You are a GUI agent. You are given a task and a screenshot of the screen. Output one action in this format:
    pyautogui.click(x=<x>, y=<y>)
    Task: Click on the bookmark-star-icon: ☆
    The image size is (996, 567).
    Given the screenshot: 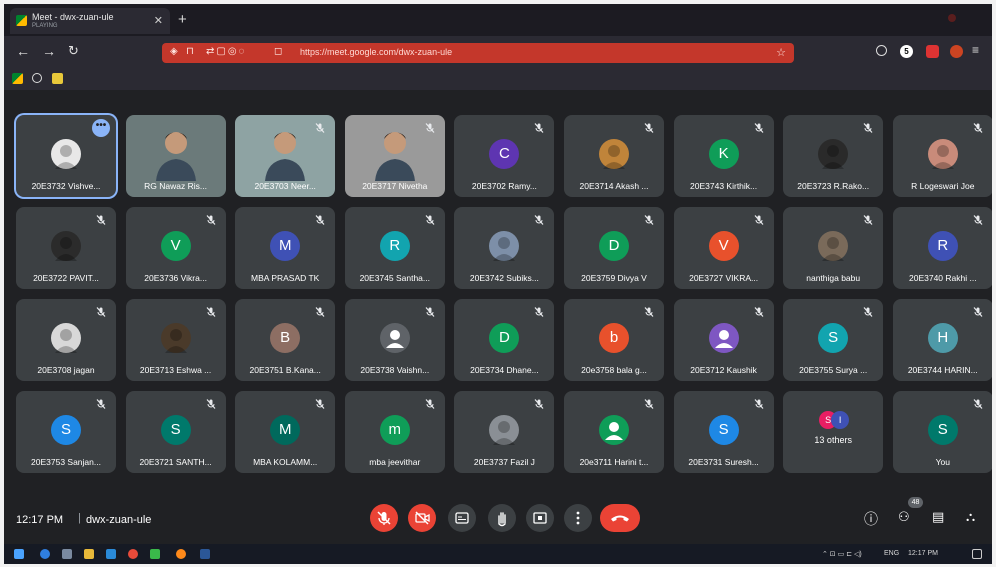 What is the action you would take?
    pyautogui.click(x=781, y=52)
    